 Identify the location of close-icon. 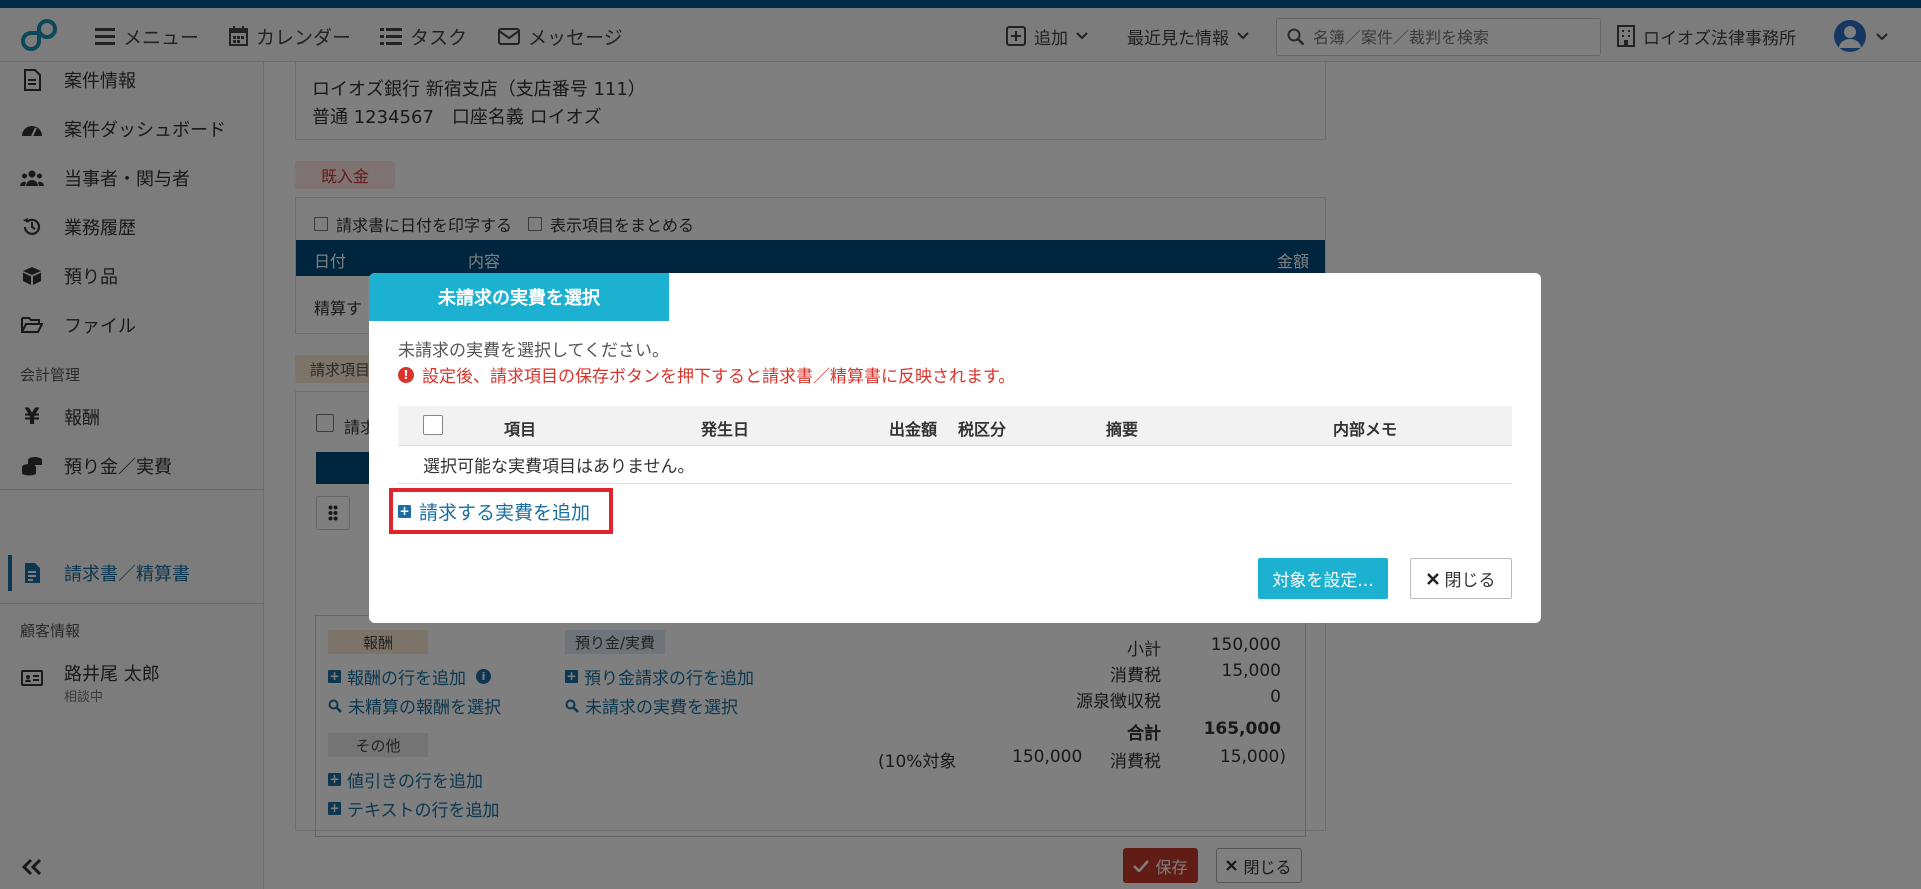
(1432, 578).